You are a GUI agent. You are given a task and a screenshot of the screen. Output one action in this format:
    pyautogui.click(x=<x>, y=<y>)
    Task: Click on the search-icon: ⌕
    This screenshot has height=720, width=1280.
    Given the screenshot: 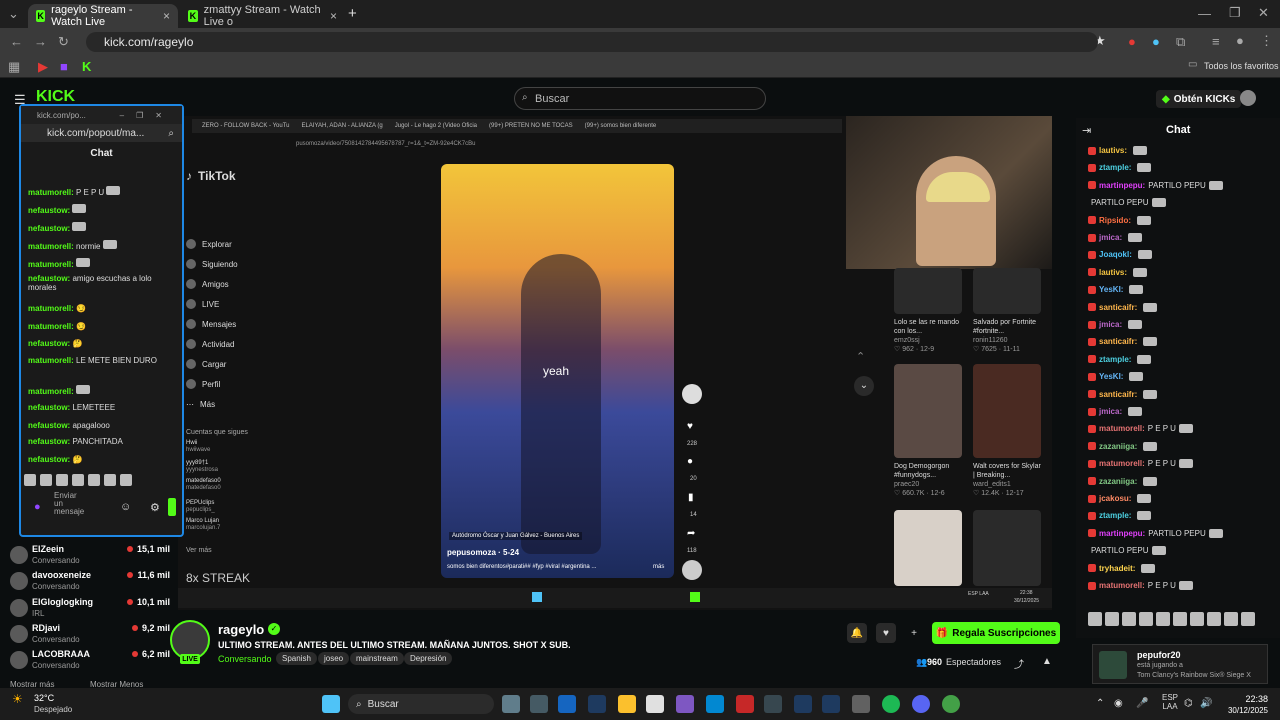 What is the action you would take?
    pyautogui.click(x=171, y=133)
    